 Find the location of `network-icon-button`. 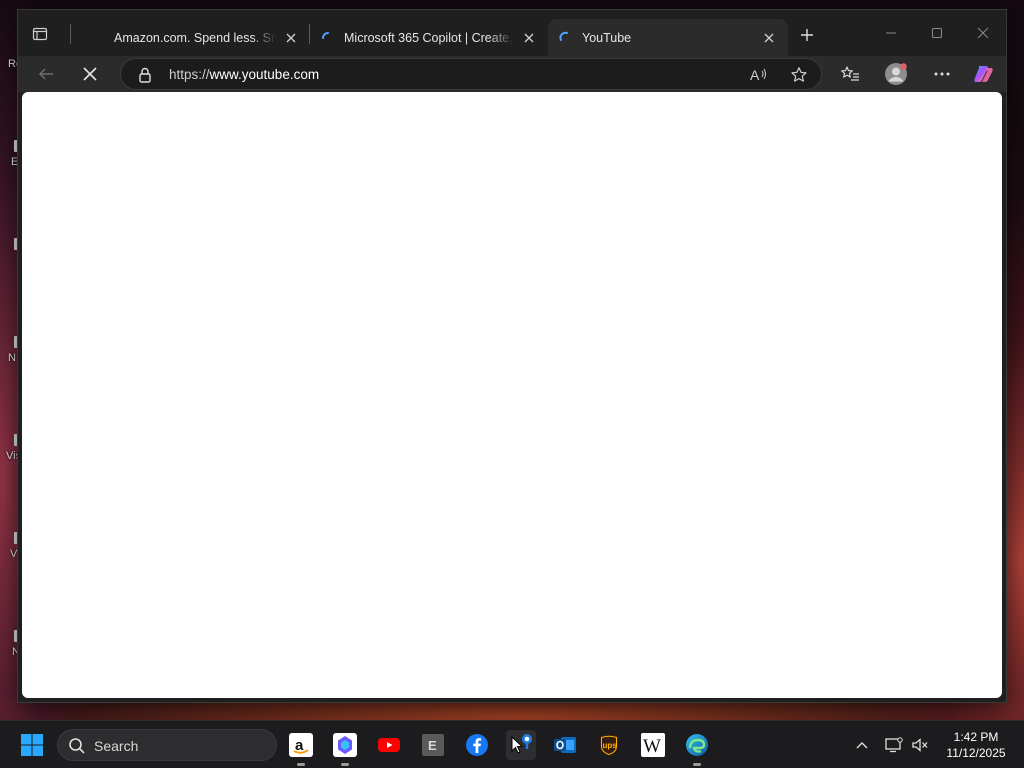

network-icon-button is located at coordinates (894, 745).